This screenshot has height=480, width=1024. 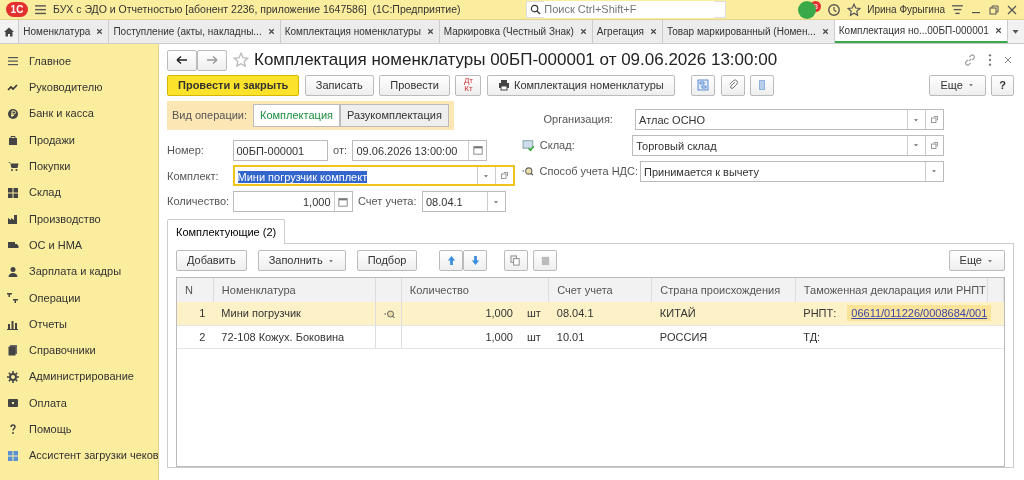 I want to click on declaration-link: 06611/011226/0008684/001, so click(x=919, y=313).